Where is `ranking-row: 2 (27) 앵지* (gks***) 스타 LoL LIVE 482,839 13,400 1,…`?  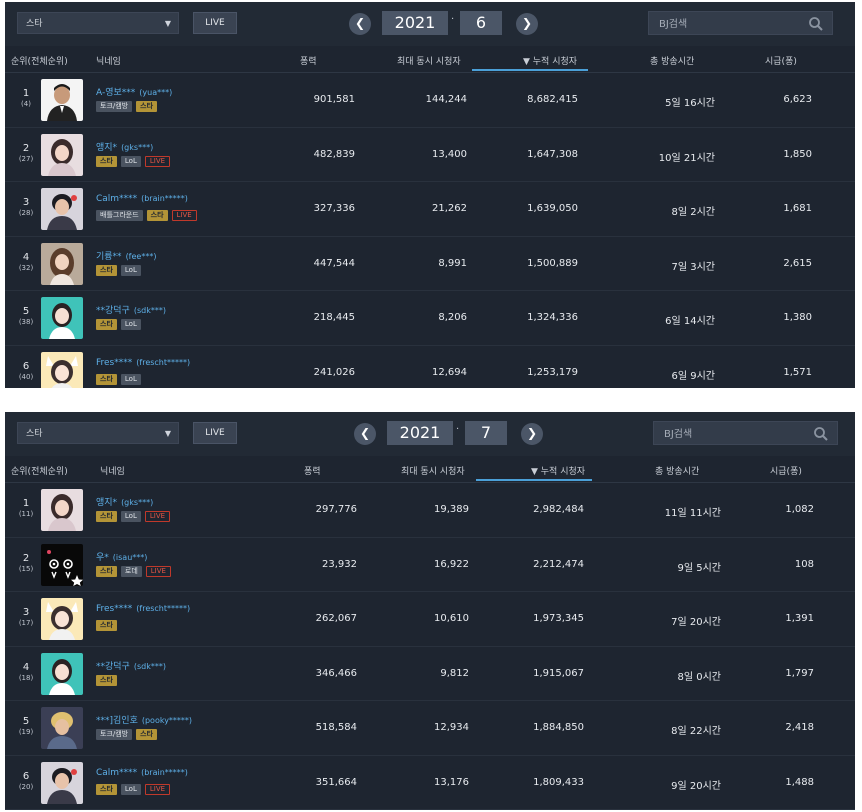 ranking-row: 2 (27) 앵지* (gks***) 스타 LoL LIVE 482,839 13,400 1,… is located at coordinates (430, 155).